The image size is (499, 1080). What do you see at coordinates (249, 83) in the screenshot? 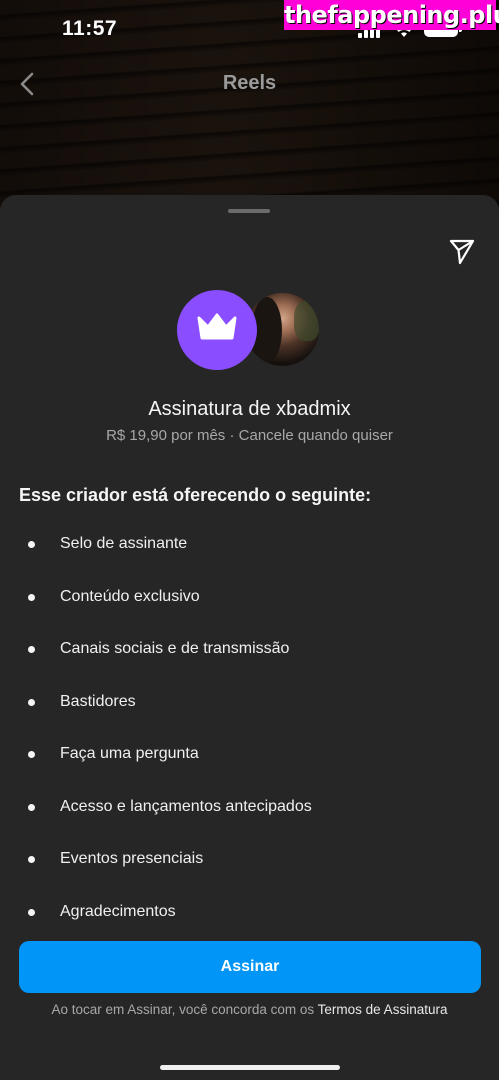
I see `page-title: Reels` at bounding box center [249, 83].